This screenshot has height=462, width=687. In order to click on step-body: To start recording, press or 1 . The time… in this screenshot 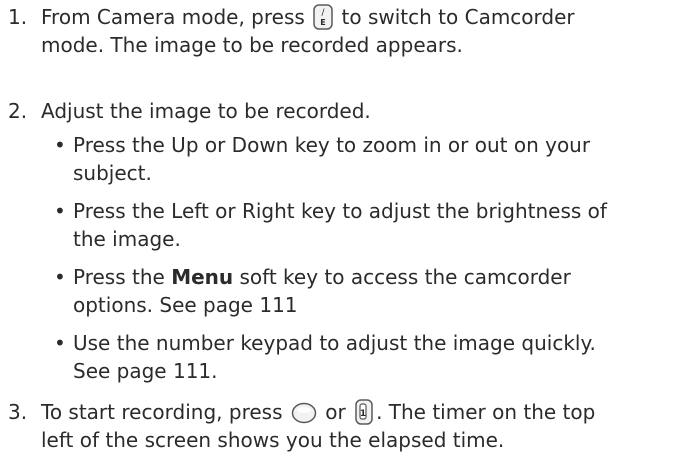, I will do `click(361, 426)`.